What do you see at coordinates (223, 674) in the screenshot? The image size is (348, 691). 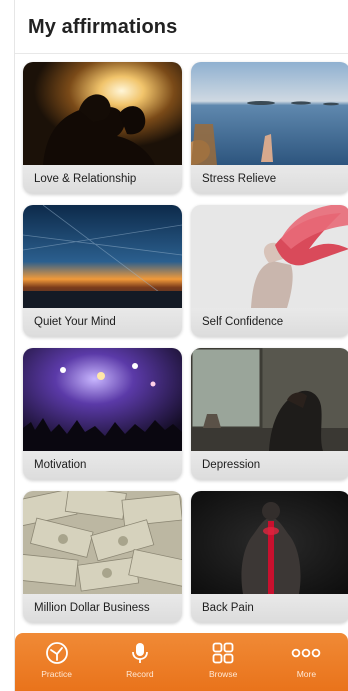 I see `tab-label: Browse` at bounding box center [223, 674].